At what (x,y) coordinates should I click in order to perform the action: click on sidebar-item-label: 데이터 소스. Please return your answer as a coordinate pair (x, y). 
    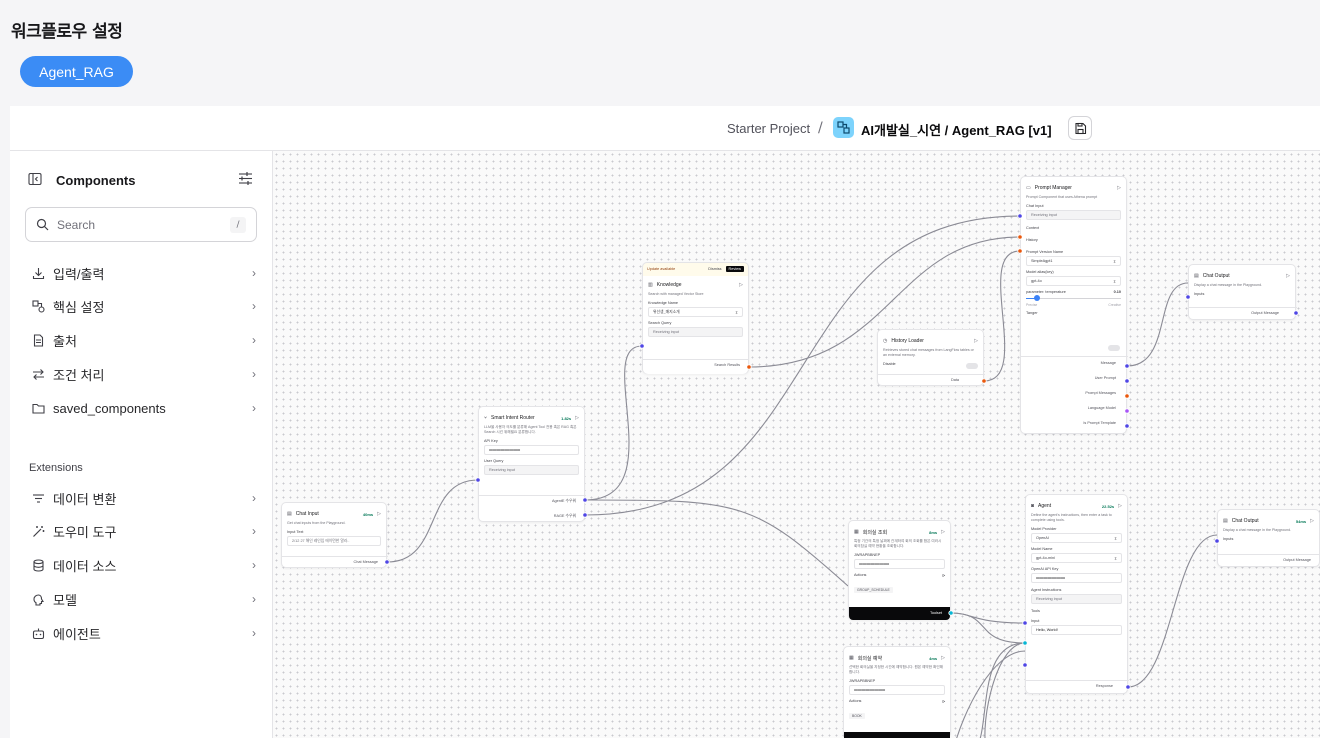
    Looking at the image, I should click on (85, 566).